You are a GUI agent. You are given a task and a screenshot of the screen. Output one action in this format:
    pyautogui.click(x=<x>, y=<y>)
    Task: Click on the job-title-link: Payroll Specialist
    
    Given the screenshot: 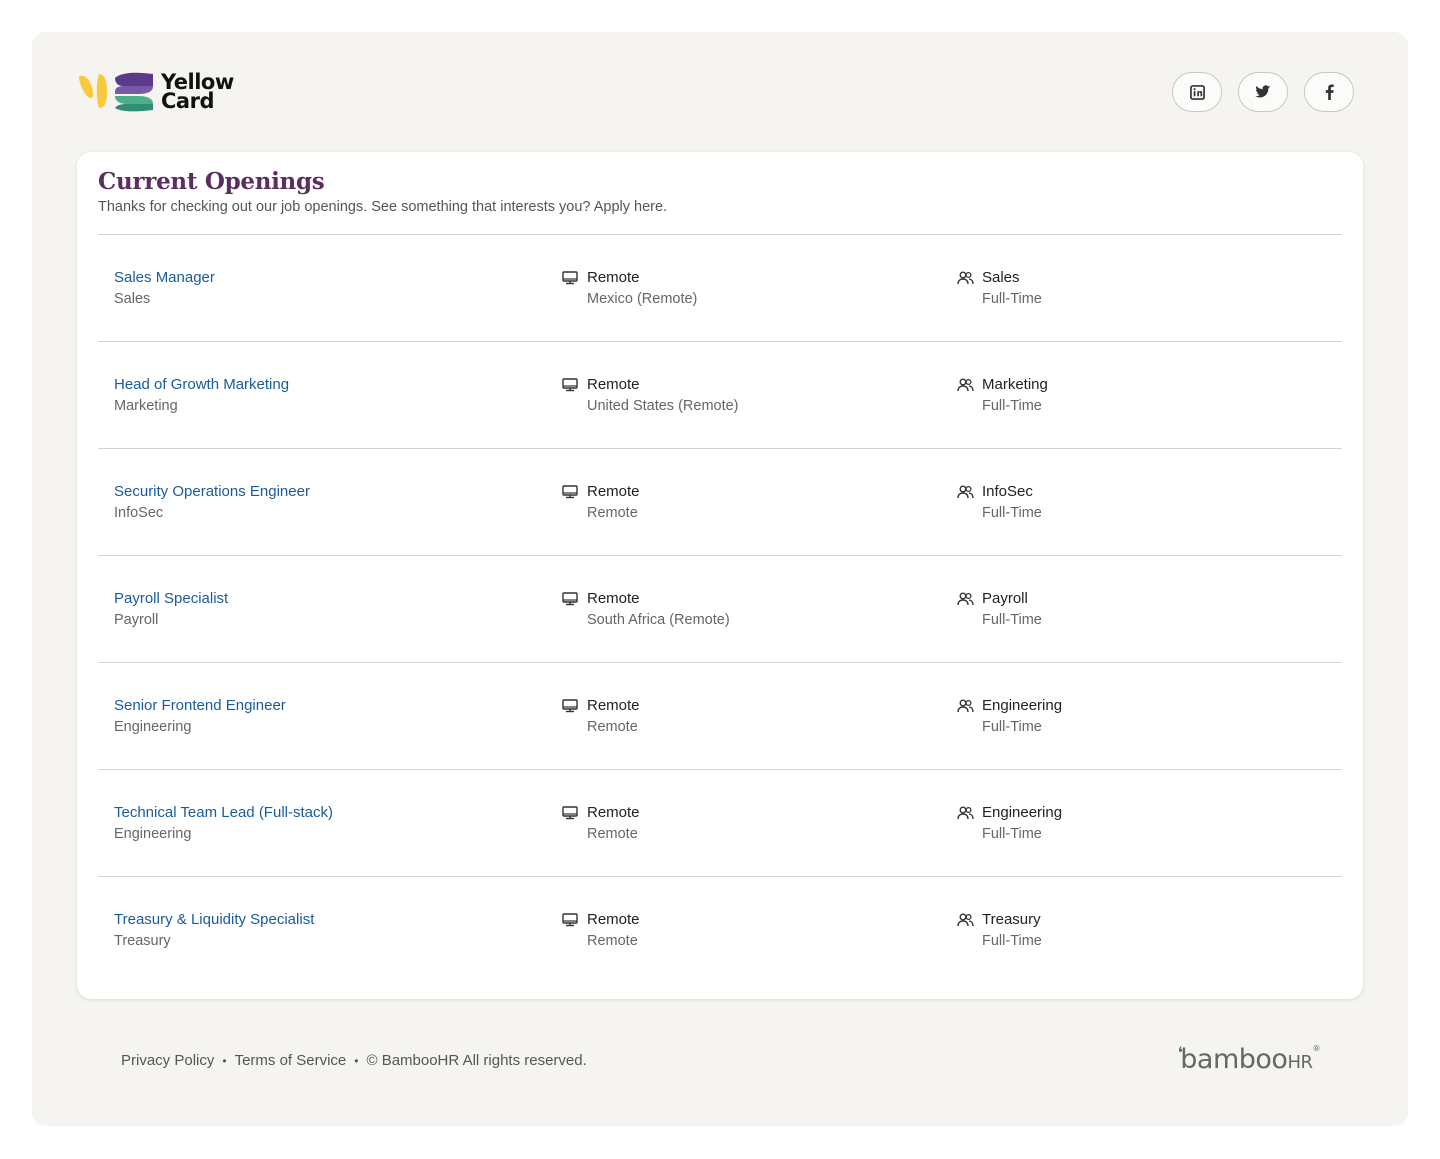 What is the action you would take?
    pyautogui.click(x=171, y=599)
    